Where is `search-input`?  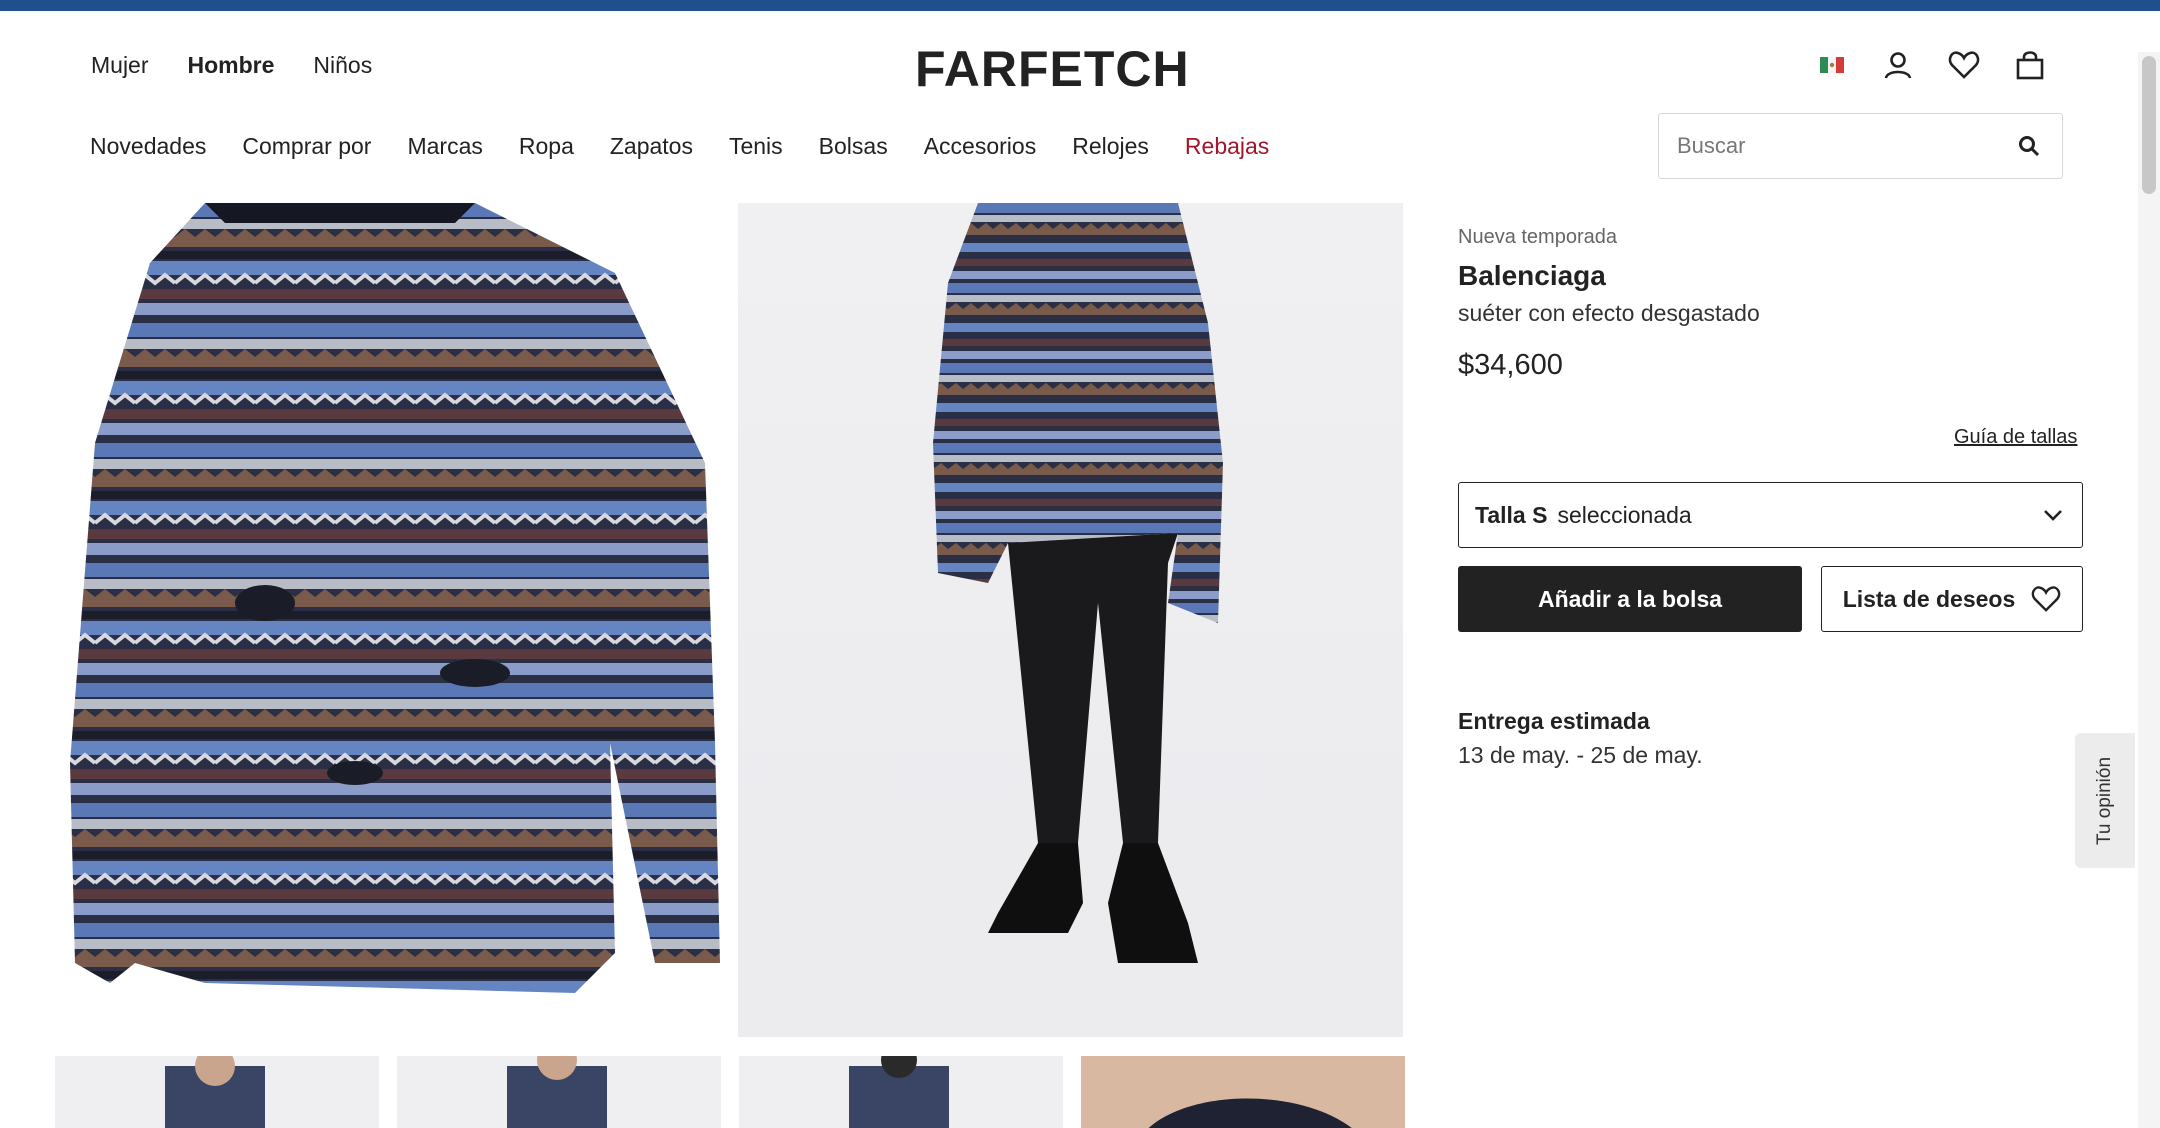
search-input is located at coordinates (1845, 146).